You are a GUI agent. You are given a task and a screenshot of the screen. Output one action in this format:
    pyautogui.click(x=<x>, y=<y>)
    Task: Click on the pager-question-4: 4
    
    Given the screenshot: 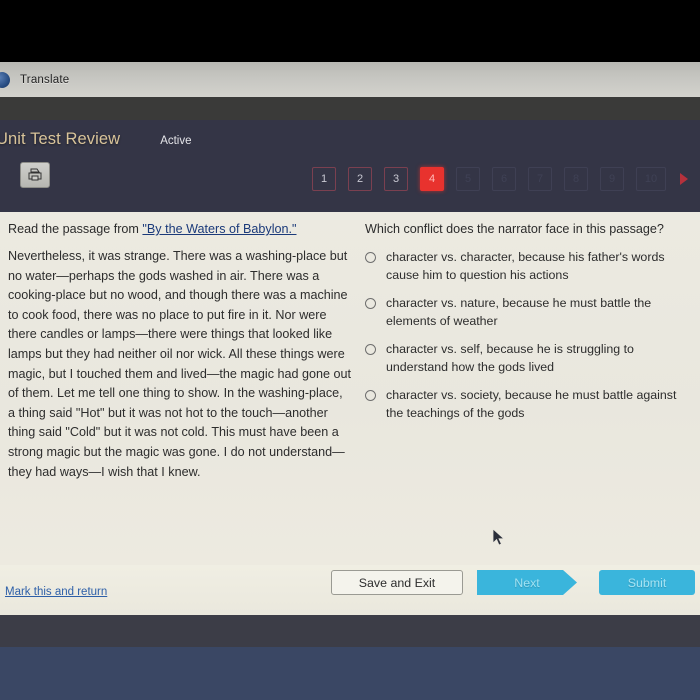 What is the action you would take?
    pyautogui.click(x=432, y=179)
    